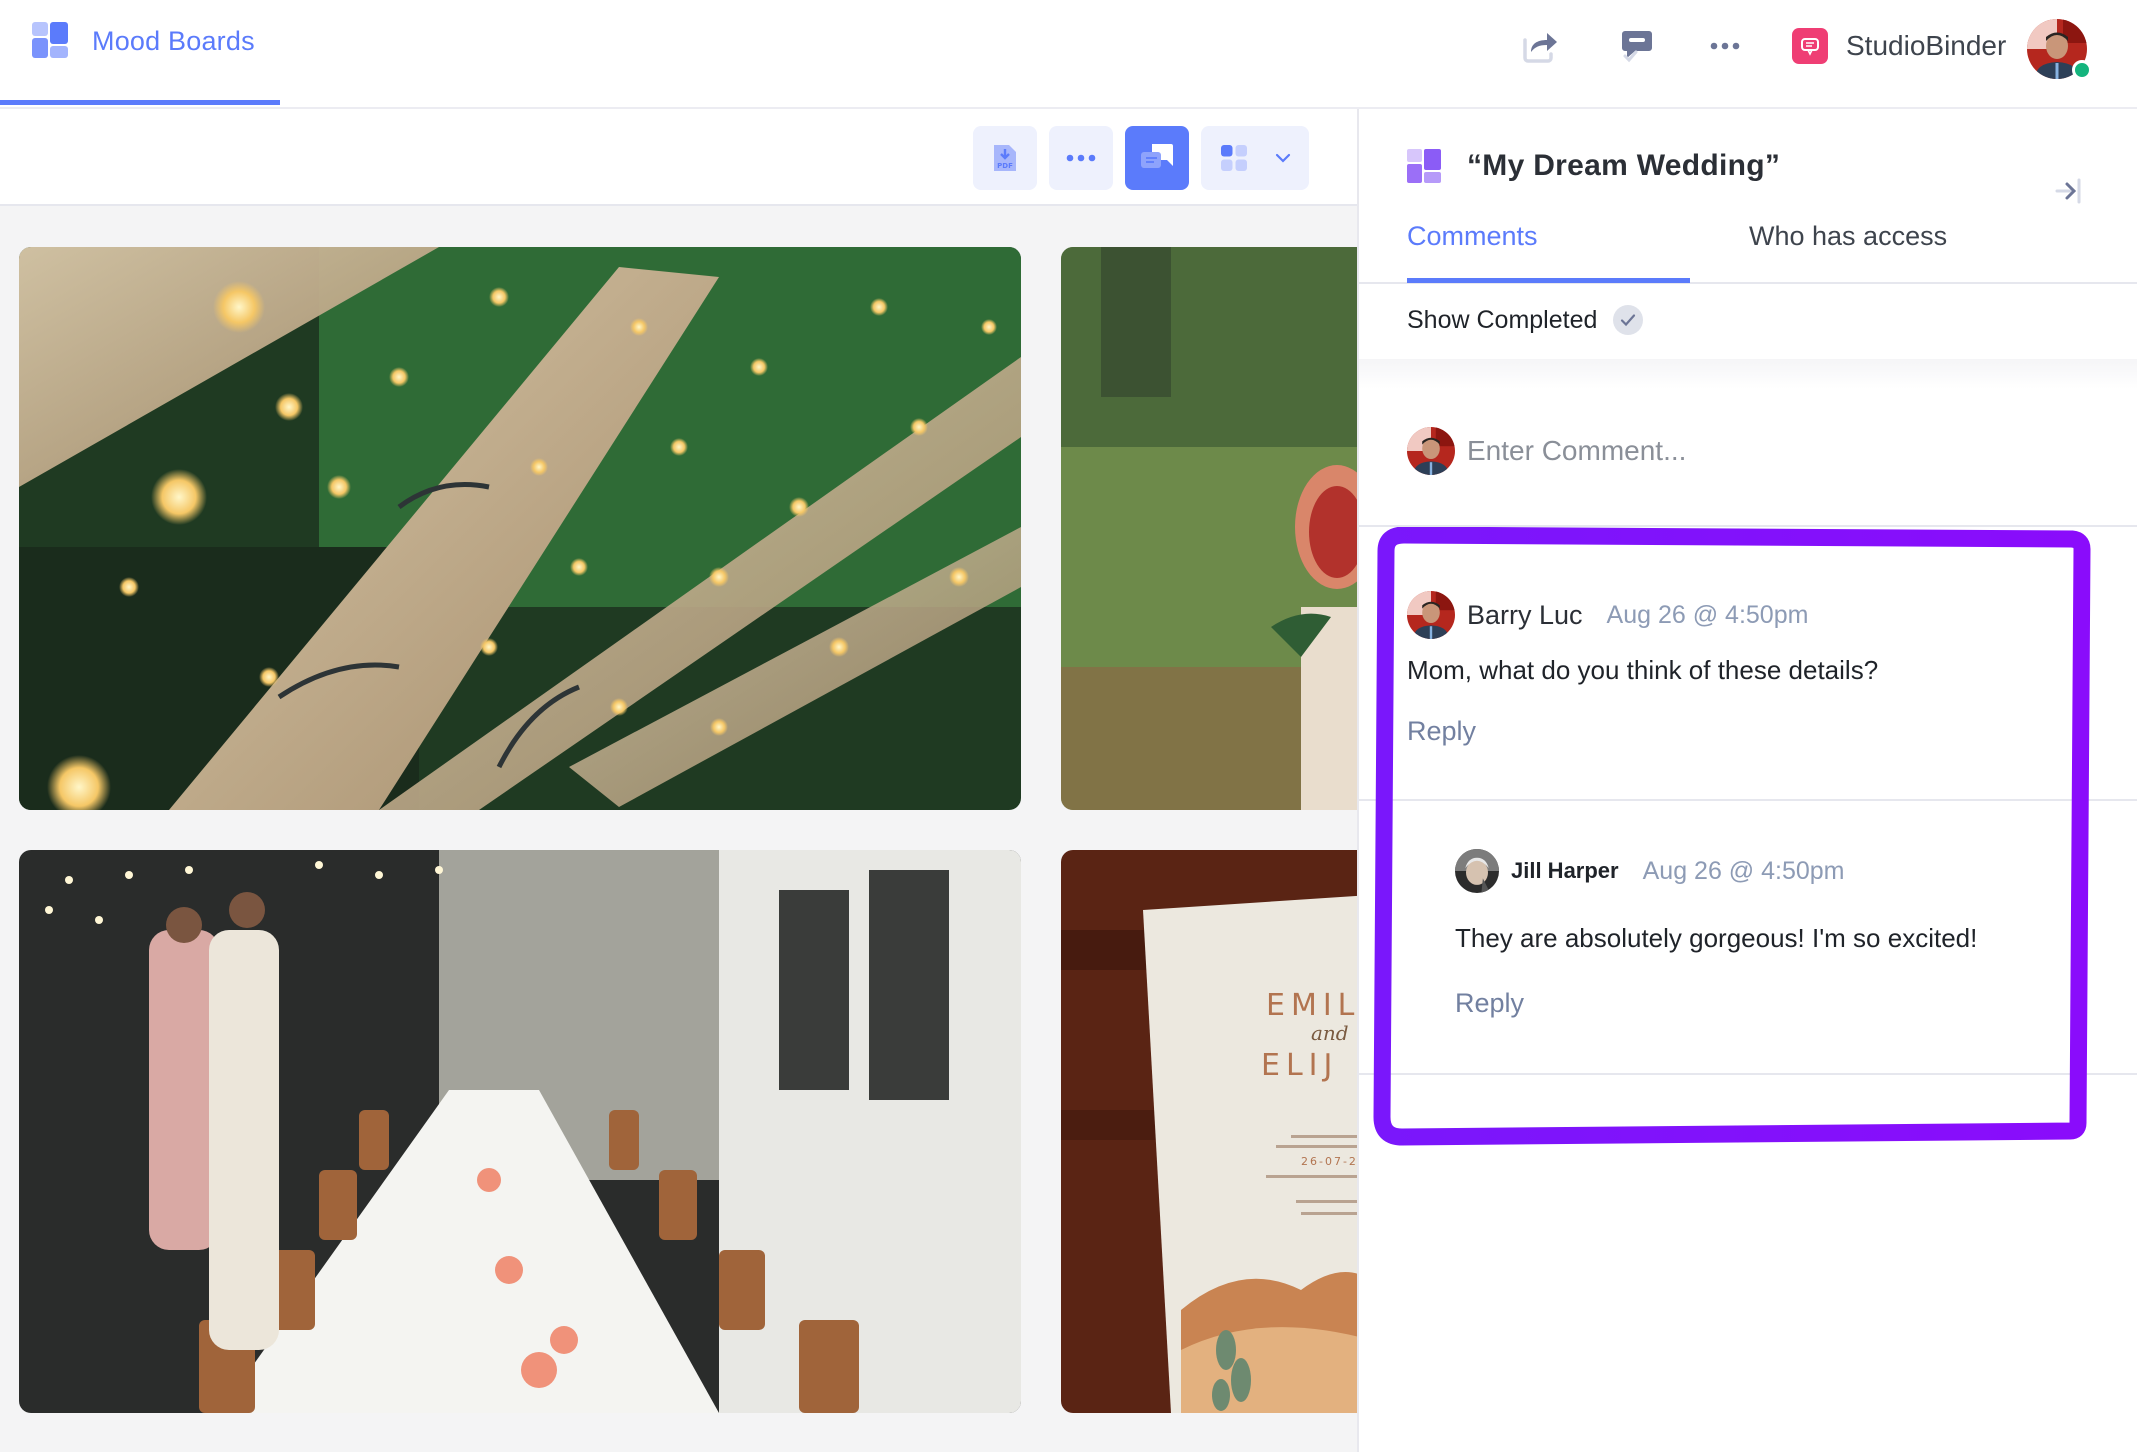  I want to click on toolbar-more-button, so click(1081, 158).